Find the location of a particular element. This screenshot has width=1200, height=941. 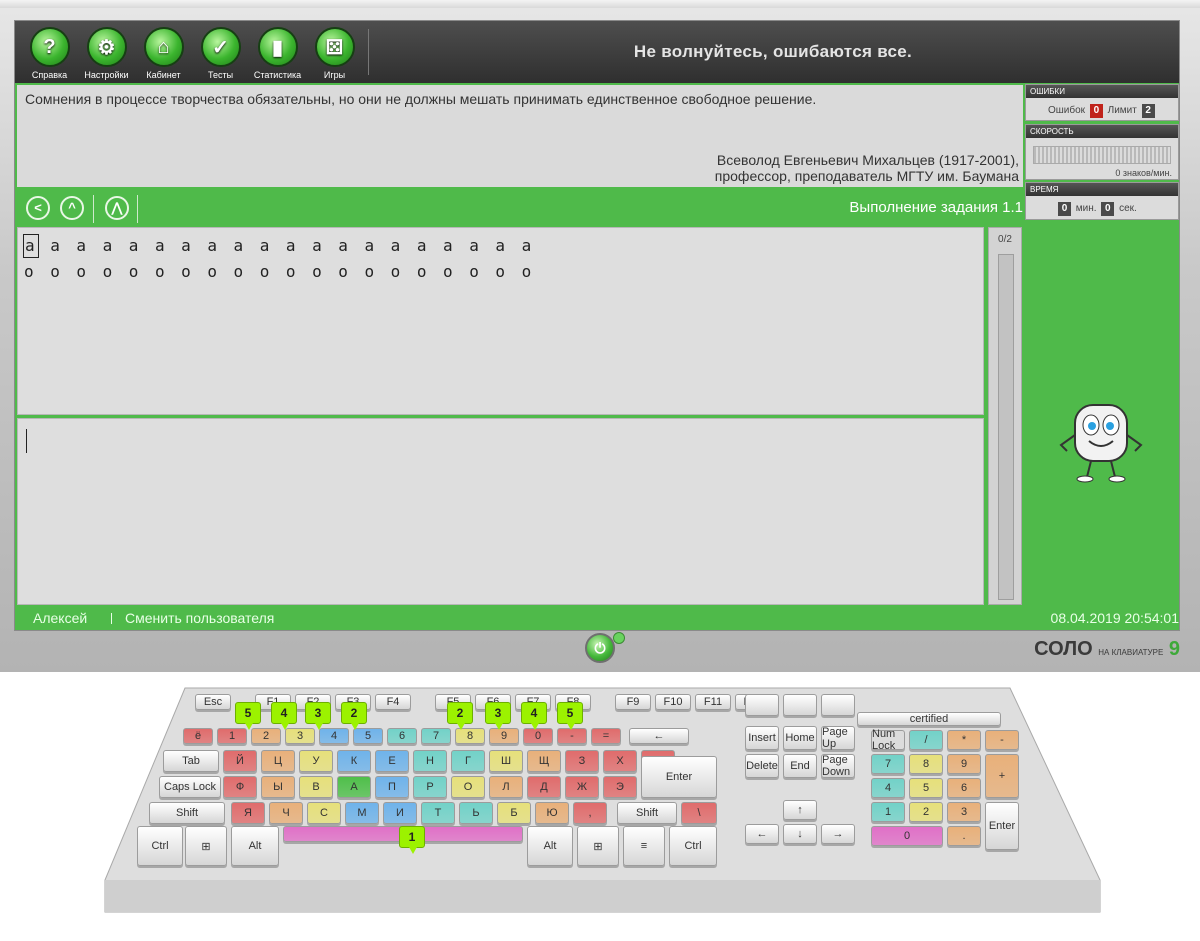

errors-panel: ОШИБКИ Ошибок 0 Лимит 2 is located at coordinates (1102, 102).